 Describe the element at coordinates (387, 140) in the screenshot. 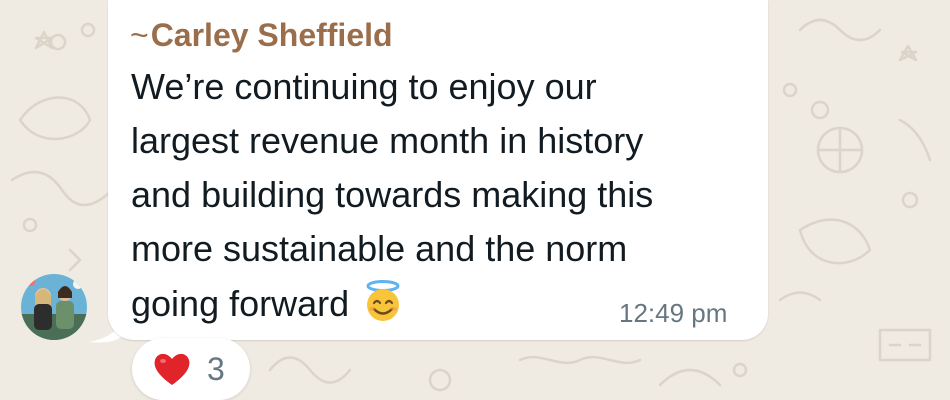

I see `message-text-line: largest revenue month in history` at that location.